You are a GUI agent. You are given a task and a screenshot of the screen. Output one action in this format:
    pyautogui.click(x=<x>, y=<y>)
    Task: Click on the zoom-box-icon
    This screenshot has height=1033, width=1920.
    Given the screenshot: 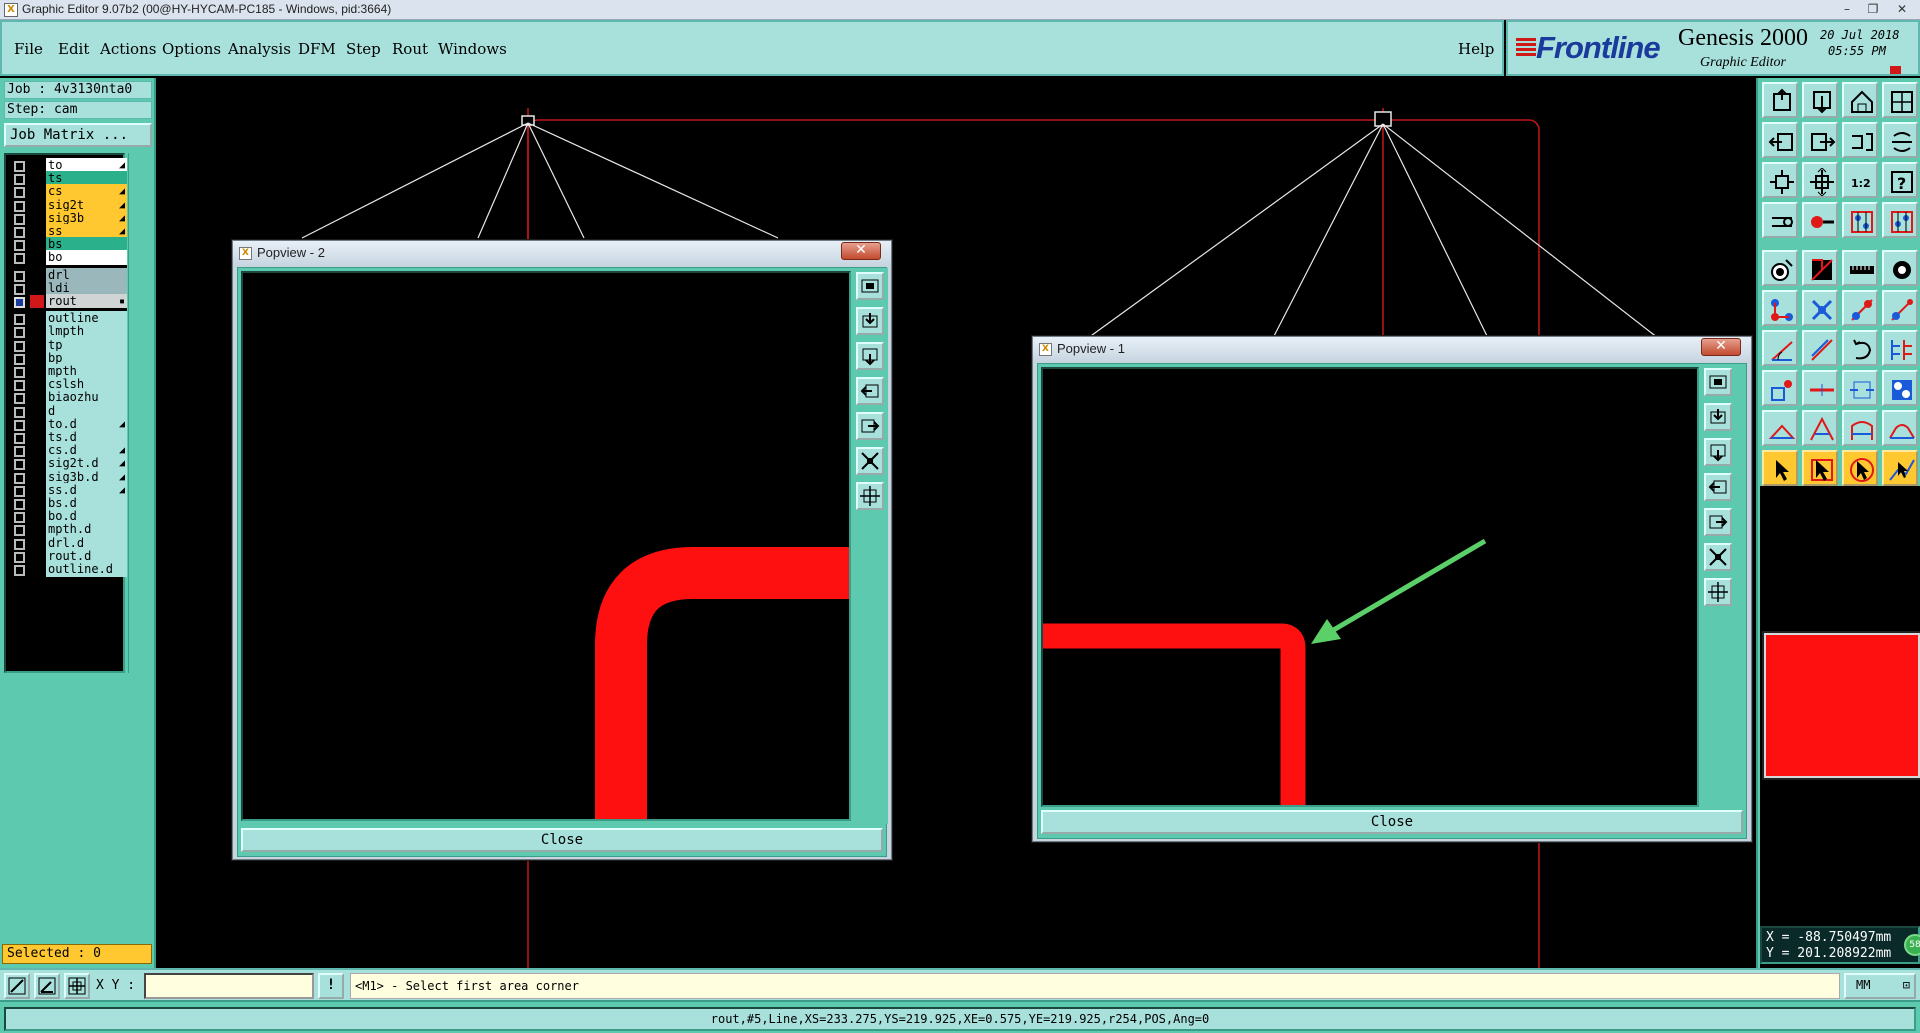 What is the action you would take?
    pyautogui.click(x=1860, y=140)
    